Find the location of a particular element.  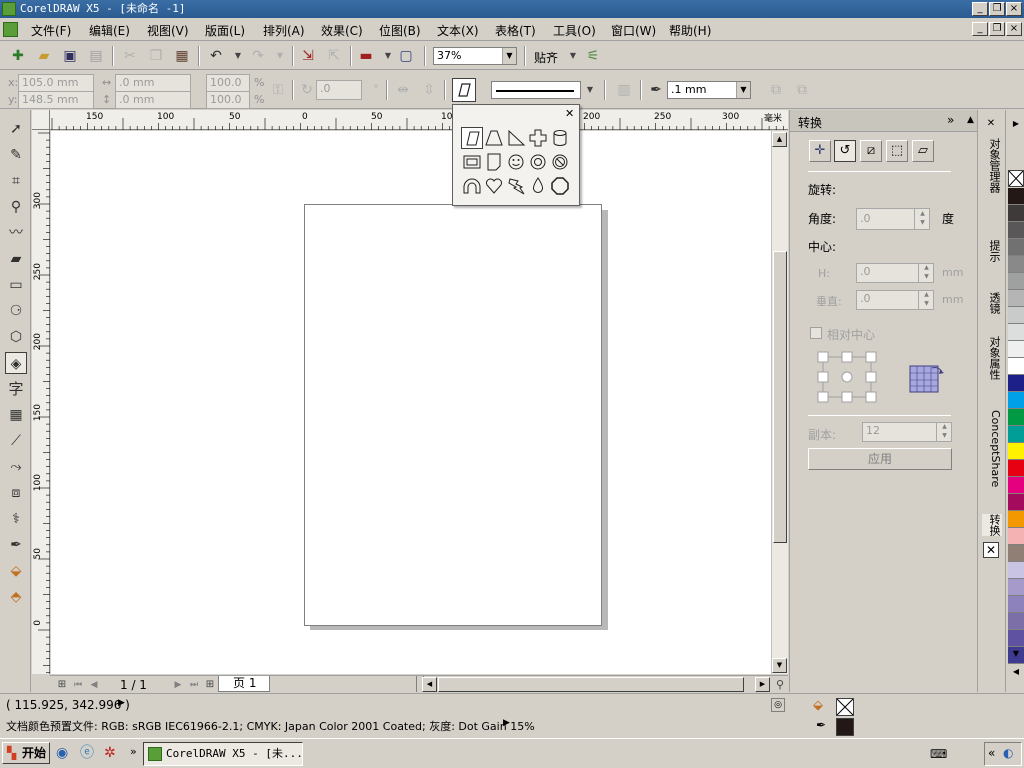

print-icon: ▤ is located at coordinates (96, 56).